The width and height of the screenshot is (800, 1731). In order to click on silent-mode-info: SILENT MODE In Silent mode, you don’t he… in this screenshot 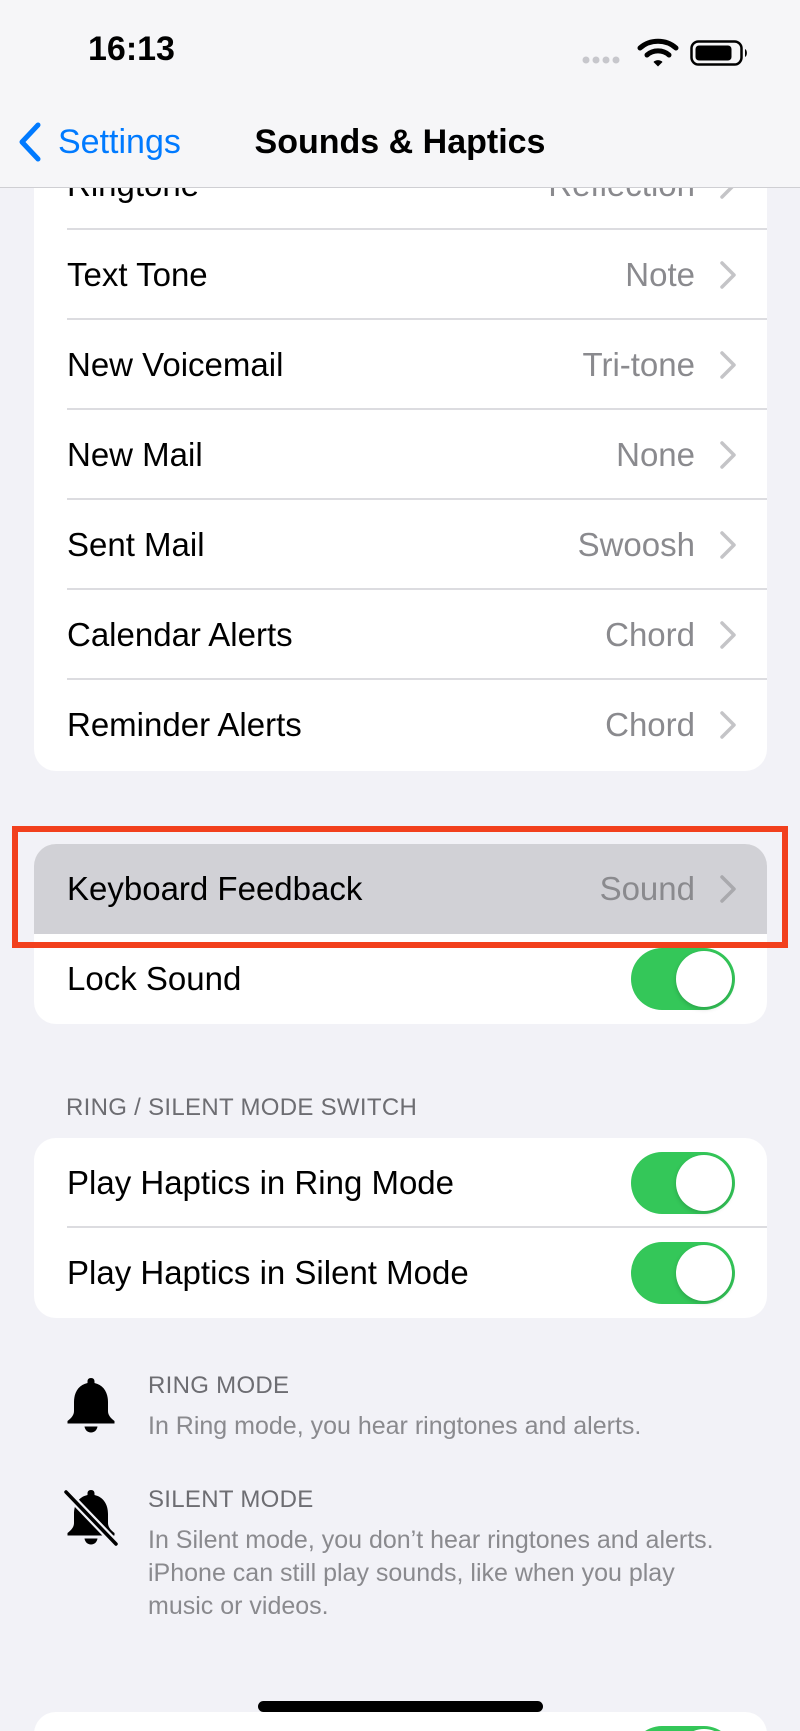, I will do `click(400, 1560)`.